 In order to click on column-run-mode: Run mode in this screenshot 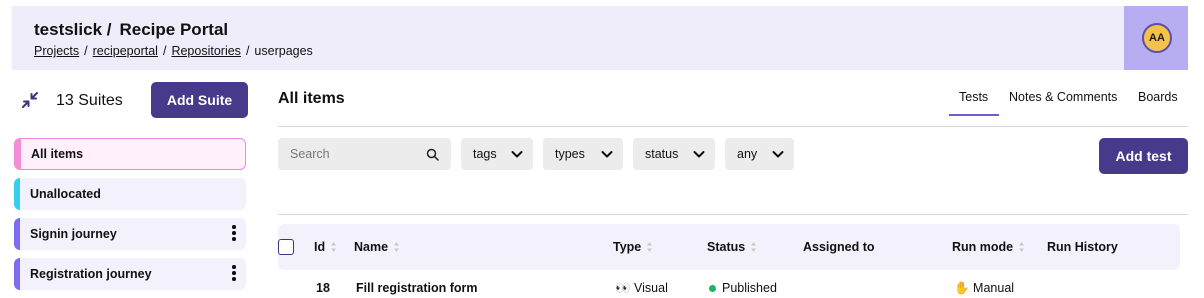, I will do `click(988, 247)`.